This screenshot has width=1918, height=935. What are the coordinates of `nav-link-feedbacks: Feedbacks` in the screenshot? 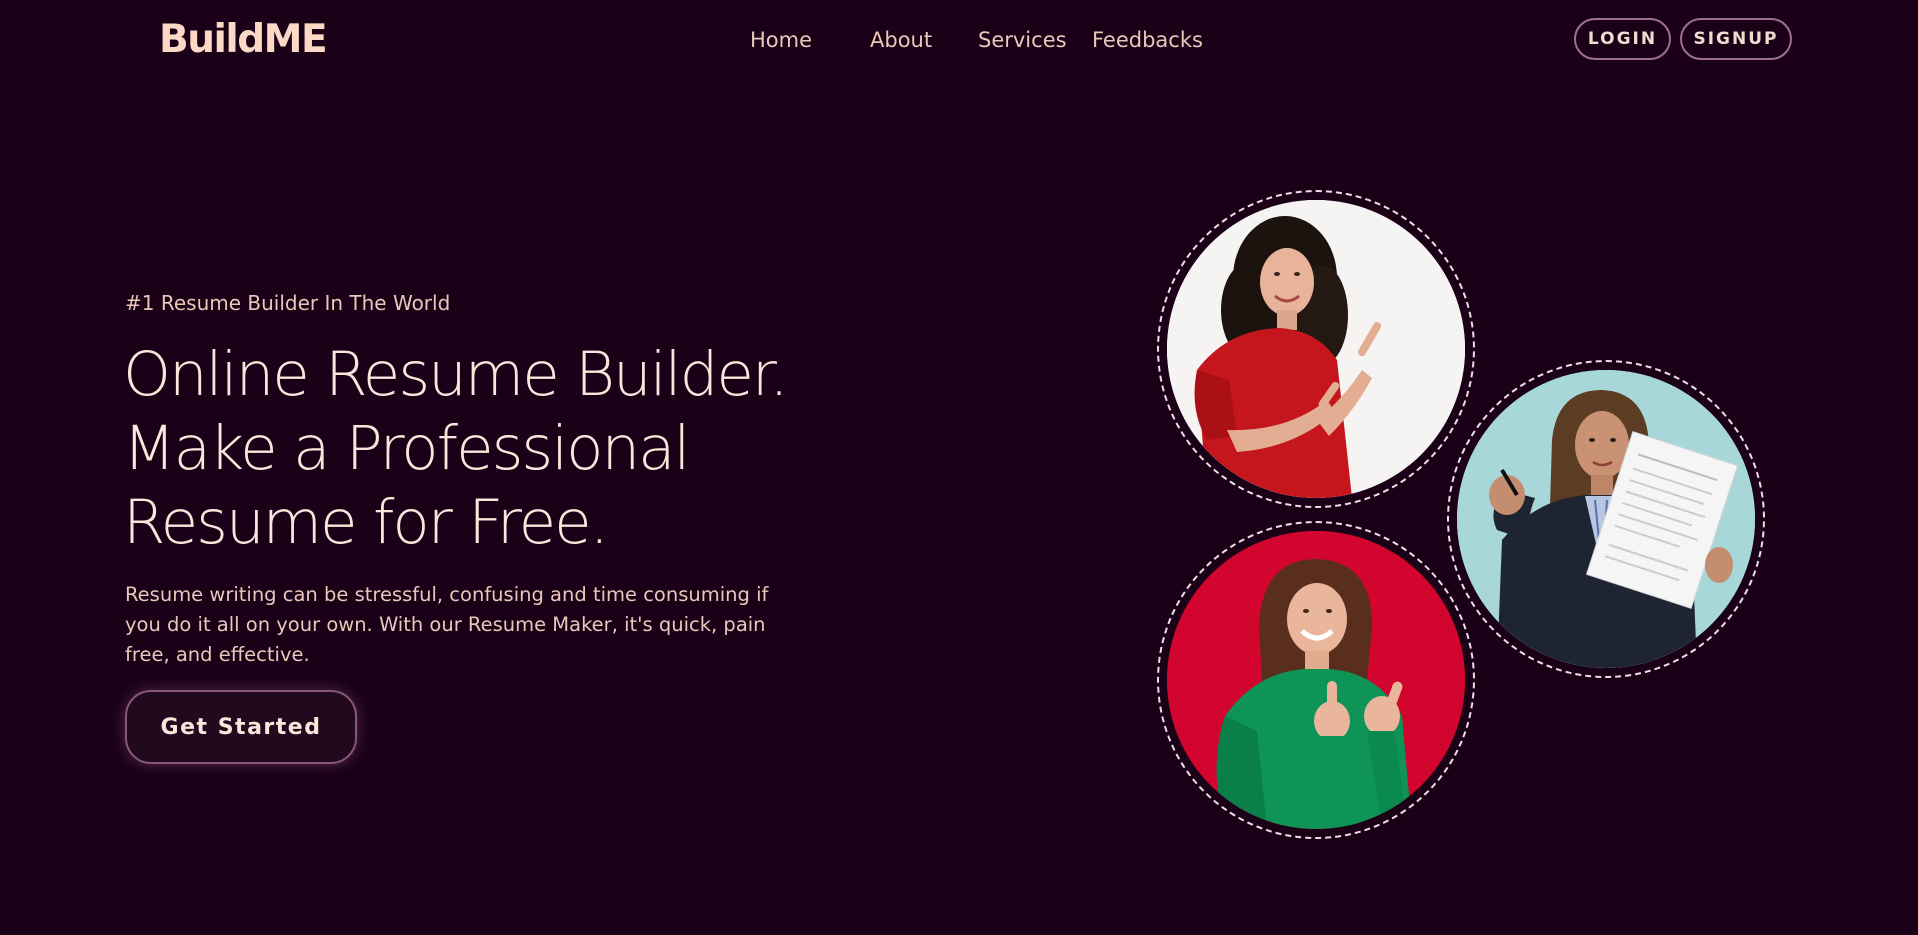 It's located at (1147, 40).